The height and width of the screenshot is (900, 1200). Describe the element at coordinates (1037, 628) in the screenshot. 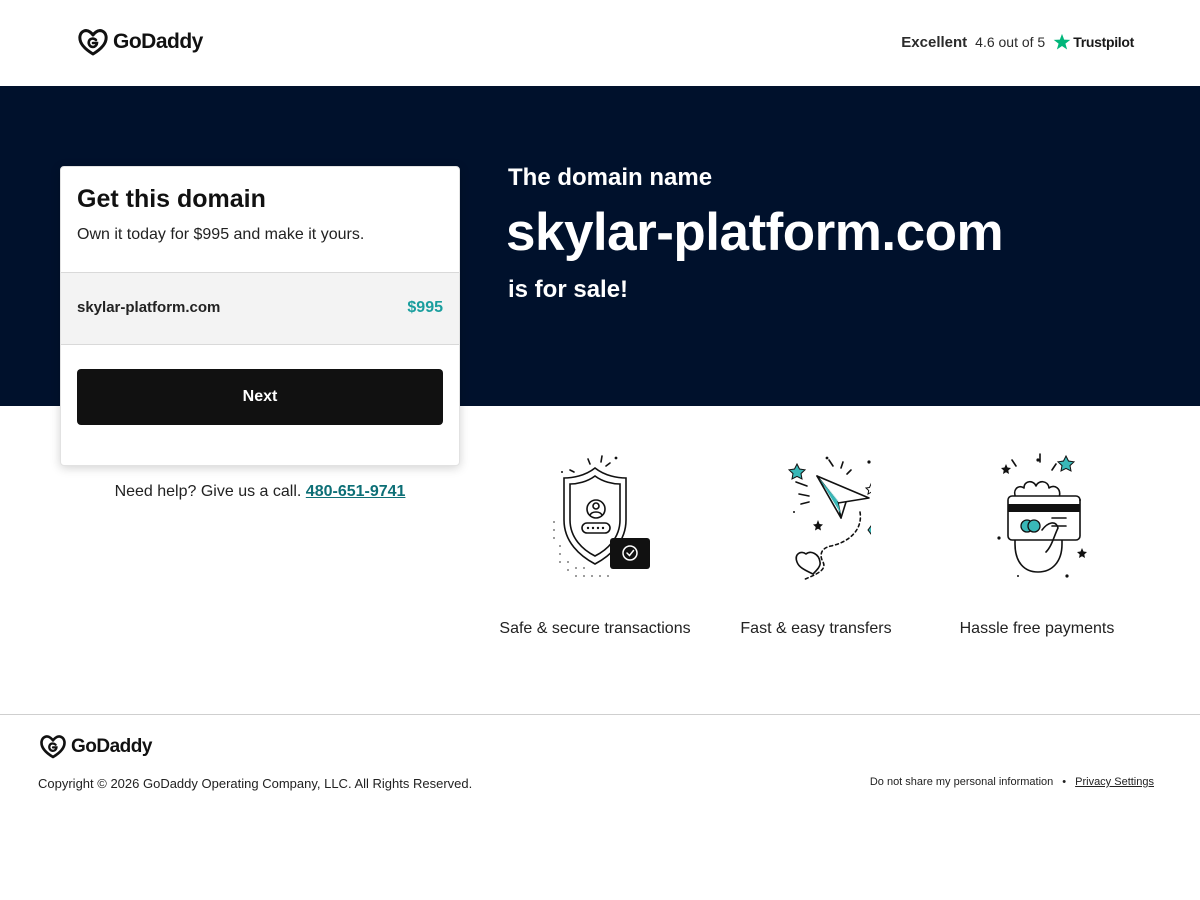

I see `feature-label: Hassle free payments` at that location.